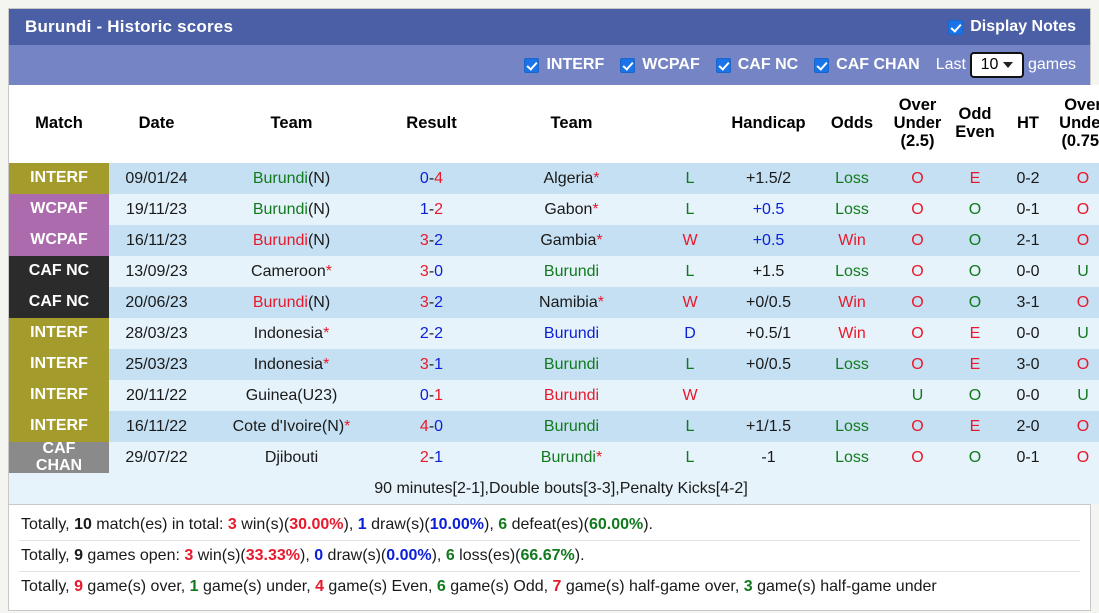 The height and width of the screenshot is (613, 1099). I want to click on cell-competition: CAF CHAN, so click(59, 456).